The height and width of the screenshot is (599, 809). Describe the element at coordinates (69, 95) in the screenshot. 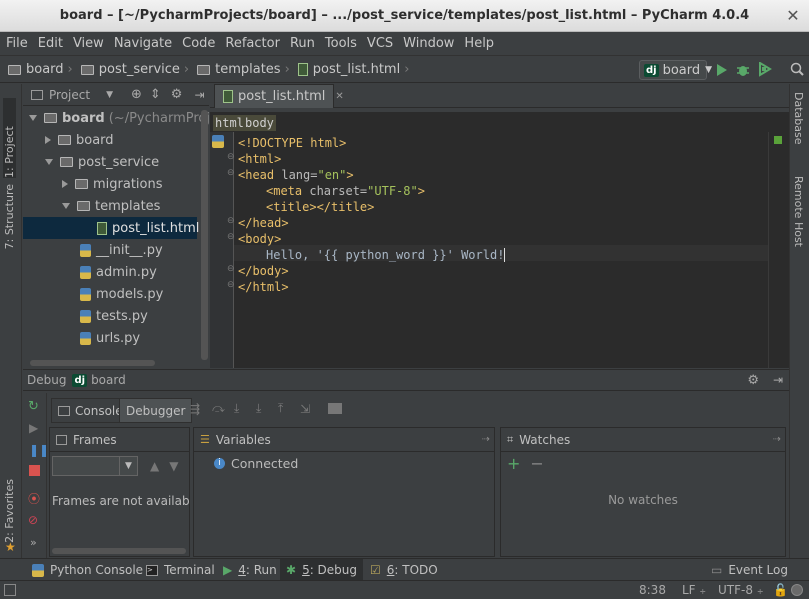

I see `project-panel-title: Project` at that location.